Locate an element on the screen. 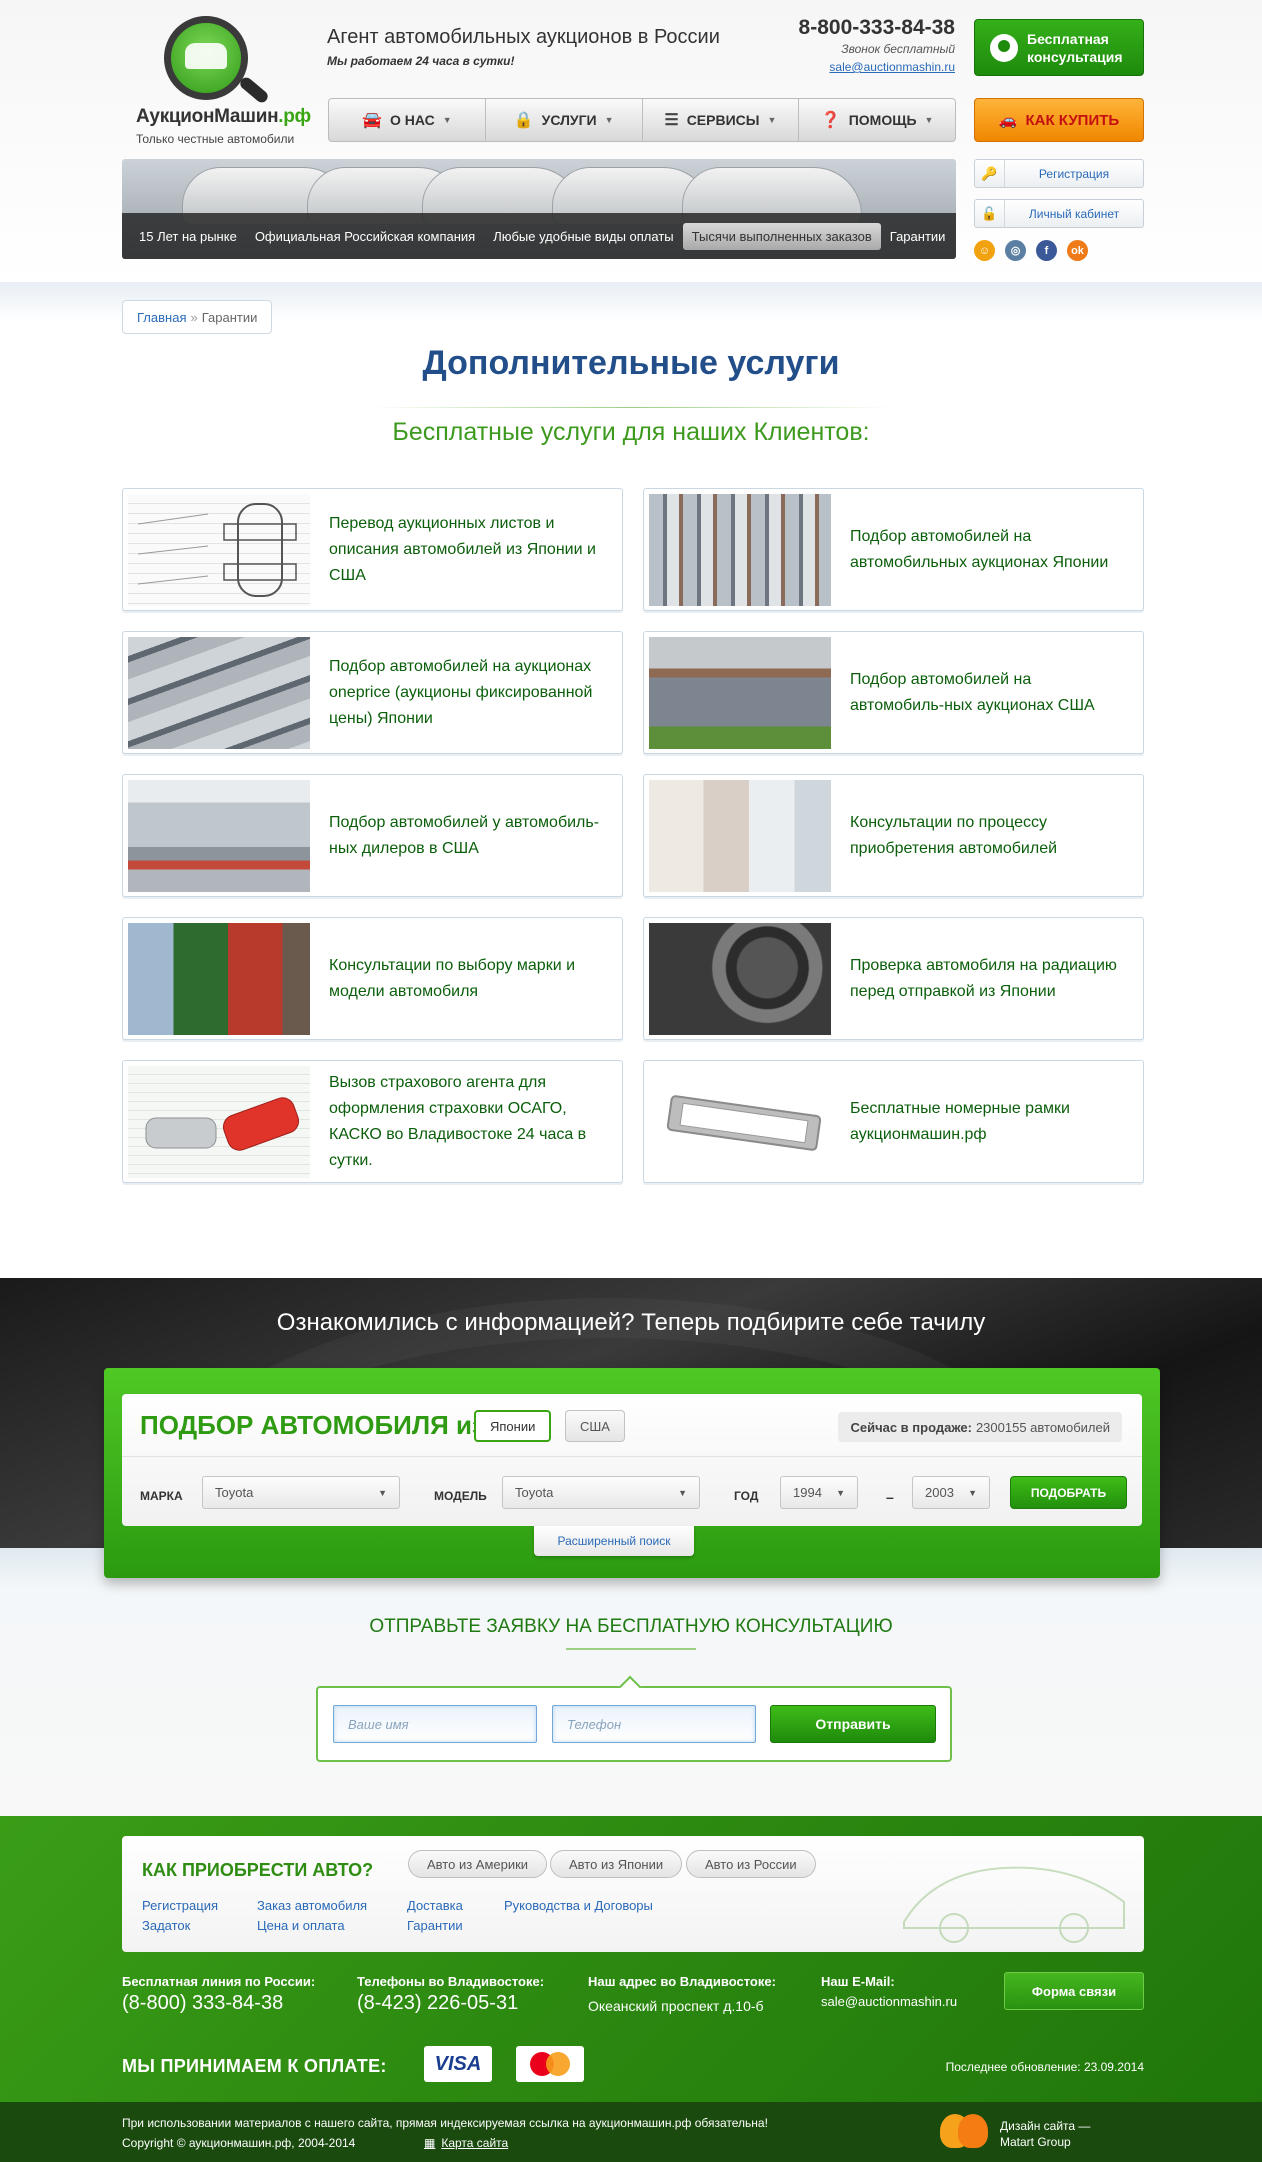  pick-car-button: ПОДОБРАТЬ is located at coordinates (1068, 1492).